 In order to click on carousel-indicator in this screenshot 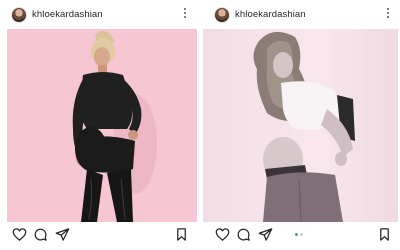, I will do `click(302, 235)`.